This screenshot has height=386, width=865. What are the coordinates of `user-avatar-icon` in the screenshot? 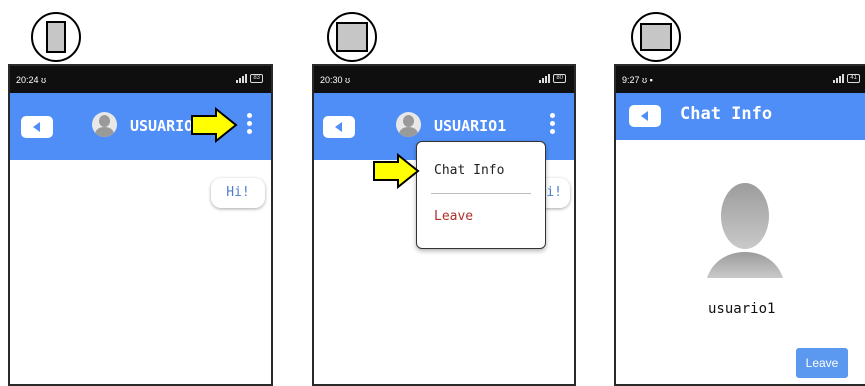 It's located at (745, 230).